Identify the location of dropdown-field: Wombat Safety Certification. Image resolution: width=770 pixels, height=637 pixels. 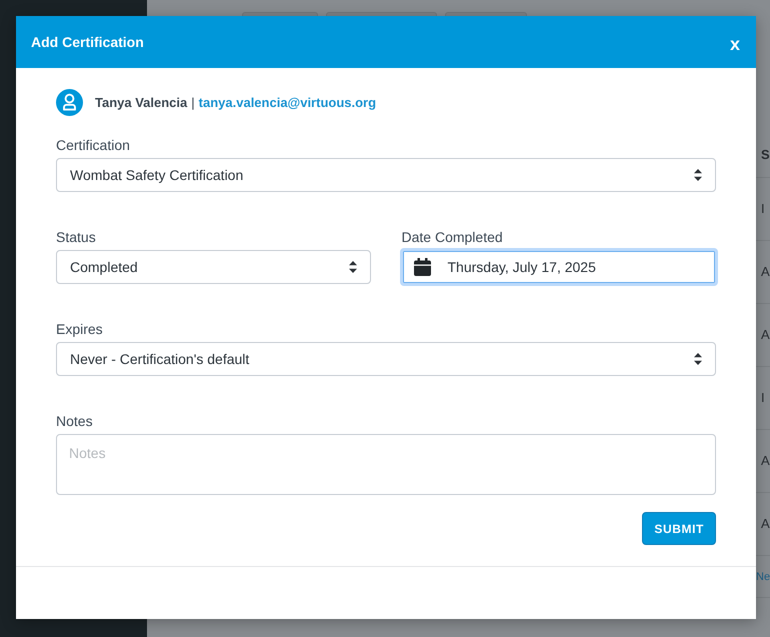
(386, 175).